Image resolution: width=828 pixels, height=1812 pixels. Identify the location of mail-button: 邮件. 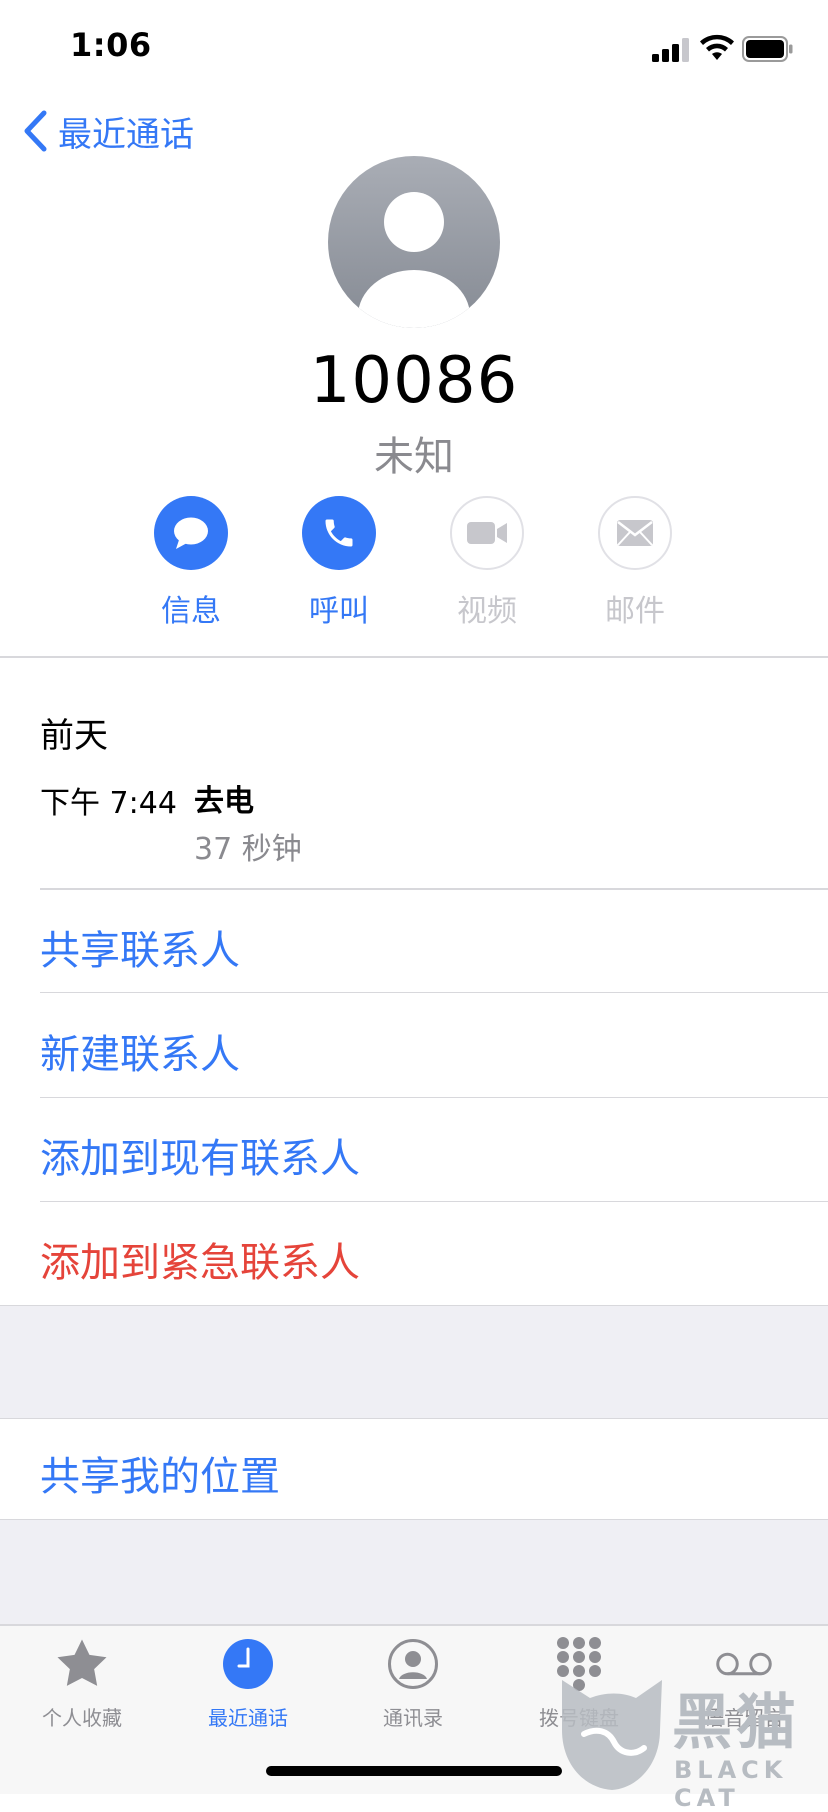
(635, 563).